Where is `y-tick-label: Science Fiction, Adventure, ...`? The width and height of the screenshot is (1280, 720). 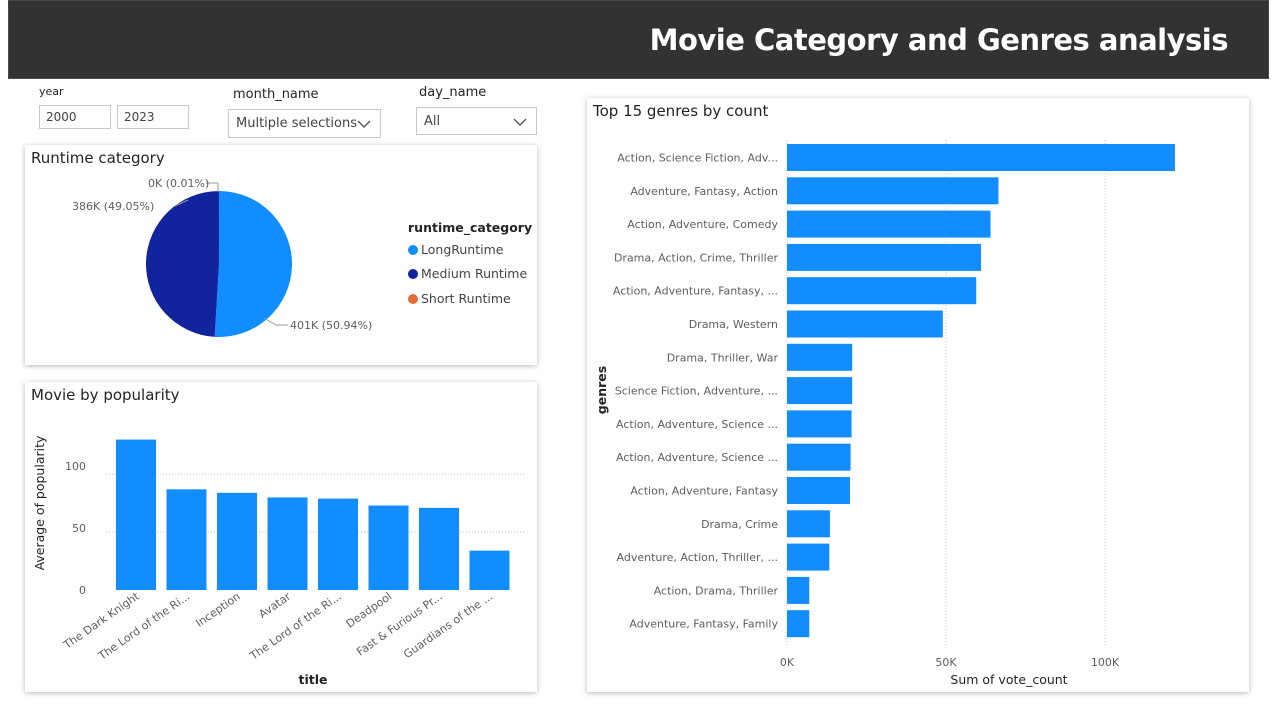
y-tick-label: Science Fiction, Adventure, ... is located at coordinates (696, 391).